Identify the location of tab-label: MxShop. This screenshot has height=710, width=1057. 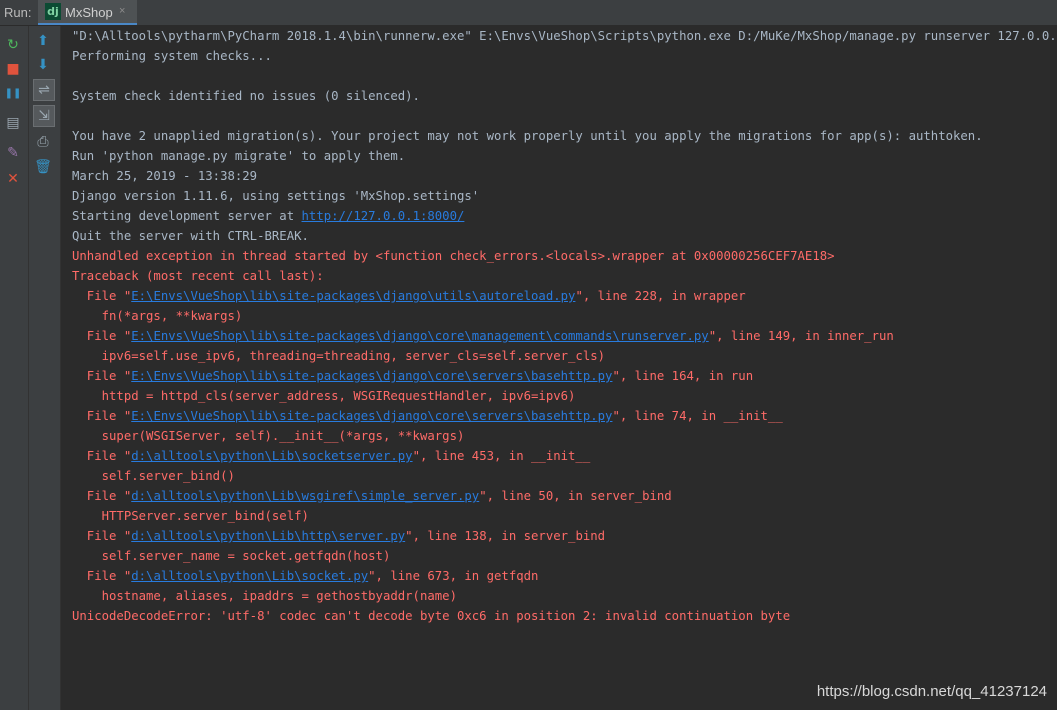
(89, 12).